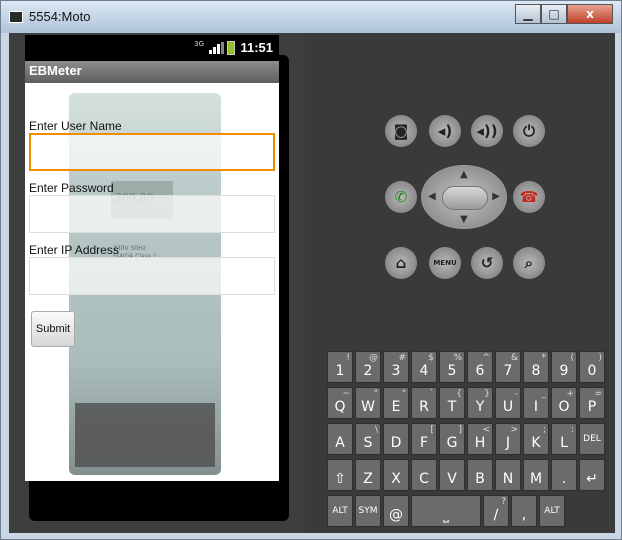  What do you see at coordinates (432, 394) in the screenshot?
I see `key-alt-label: `` at bounding box center [432, 394].